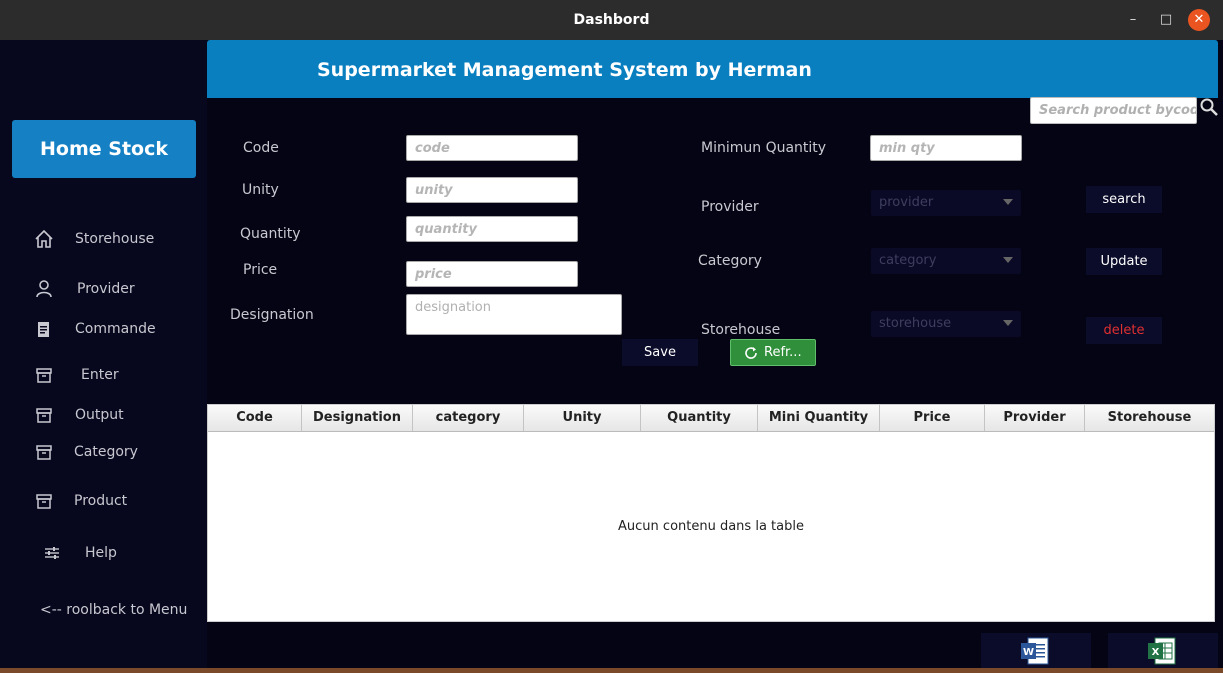 This screenshot has width=1223, height=673. I want to click on sidebar-item-storehouse: Storehouse, so click(103, 239).